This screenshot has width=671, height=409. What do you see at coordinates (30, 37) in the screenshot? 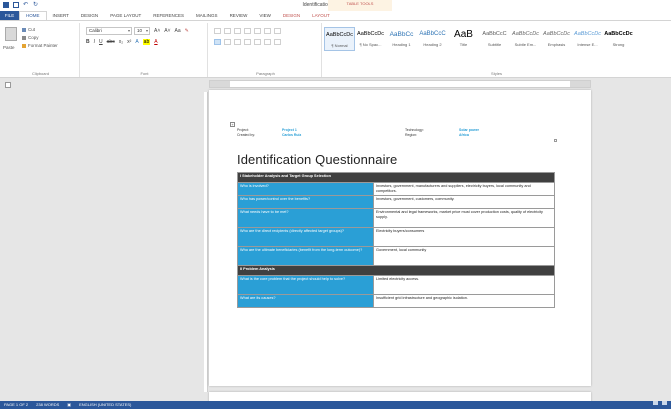
I see `copy-button: Copy` at bounding box center [30, 37].